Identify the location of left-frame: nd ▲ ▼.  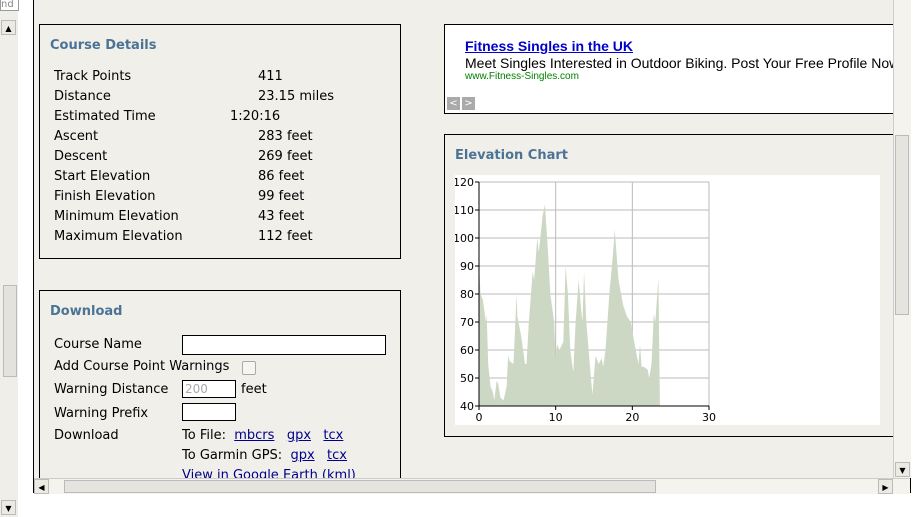
(9, 258).